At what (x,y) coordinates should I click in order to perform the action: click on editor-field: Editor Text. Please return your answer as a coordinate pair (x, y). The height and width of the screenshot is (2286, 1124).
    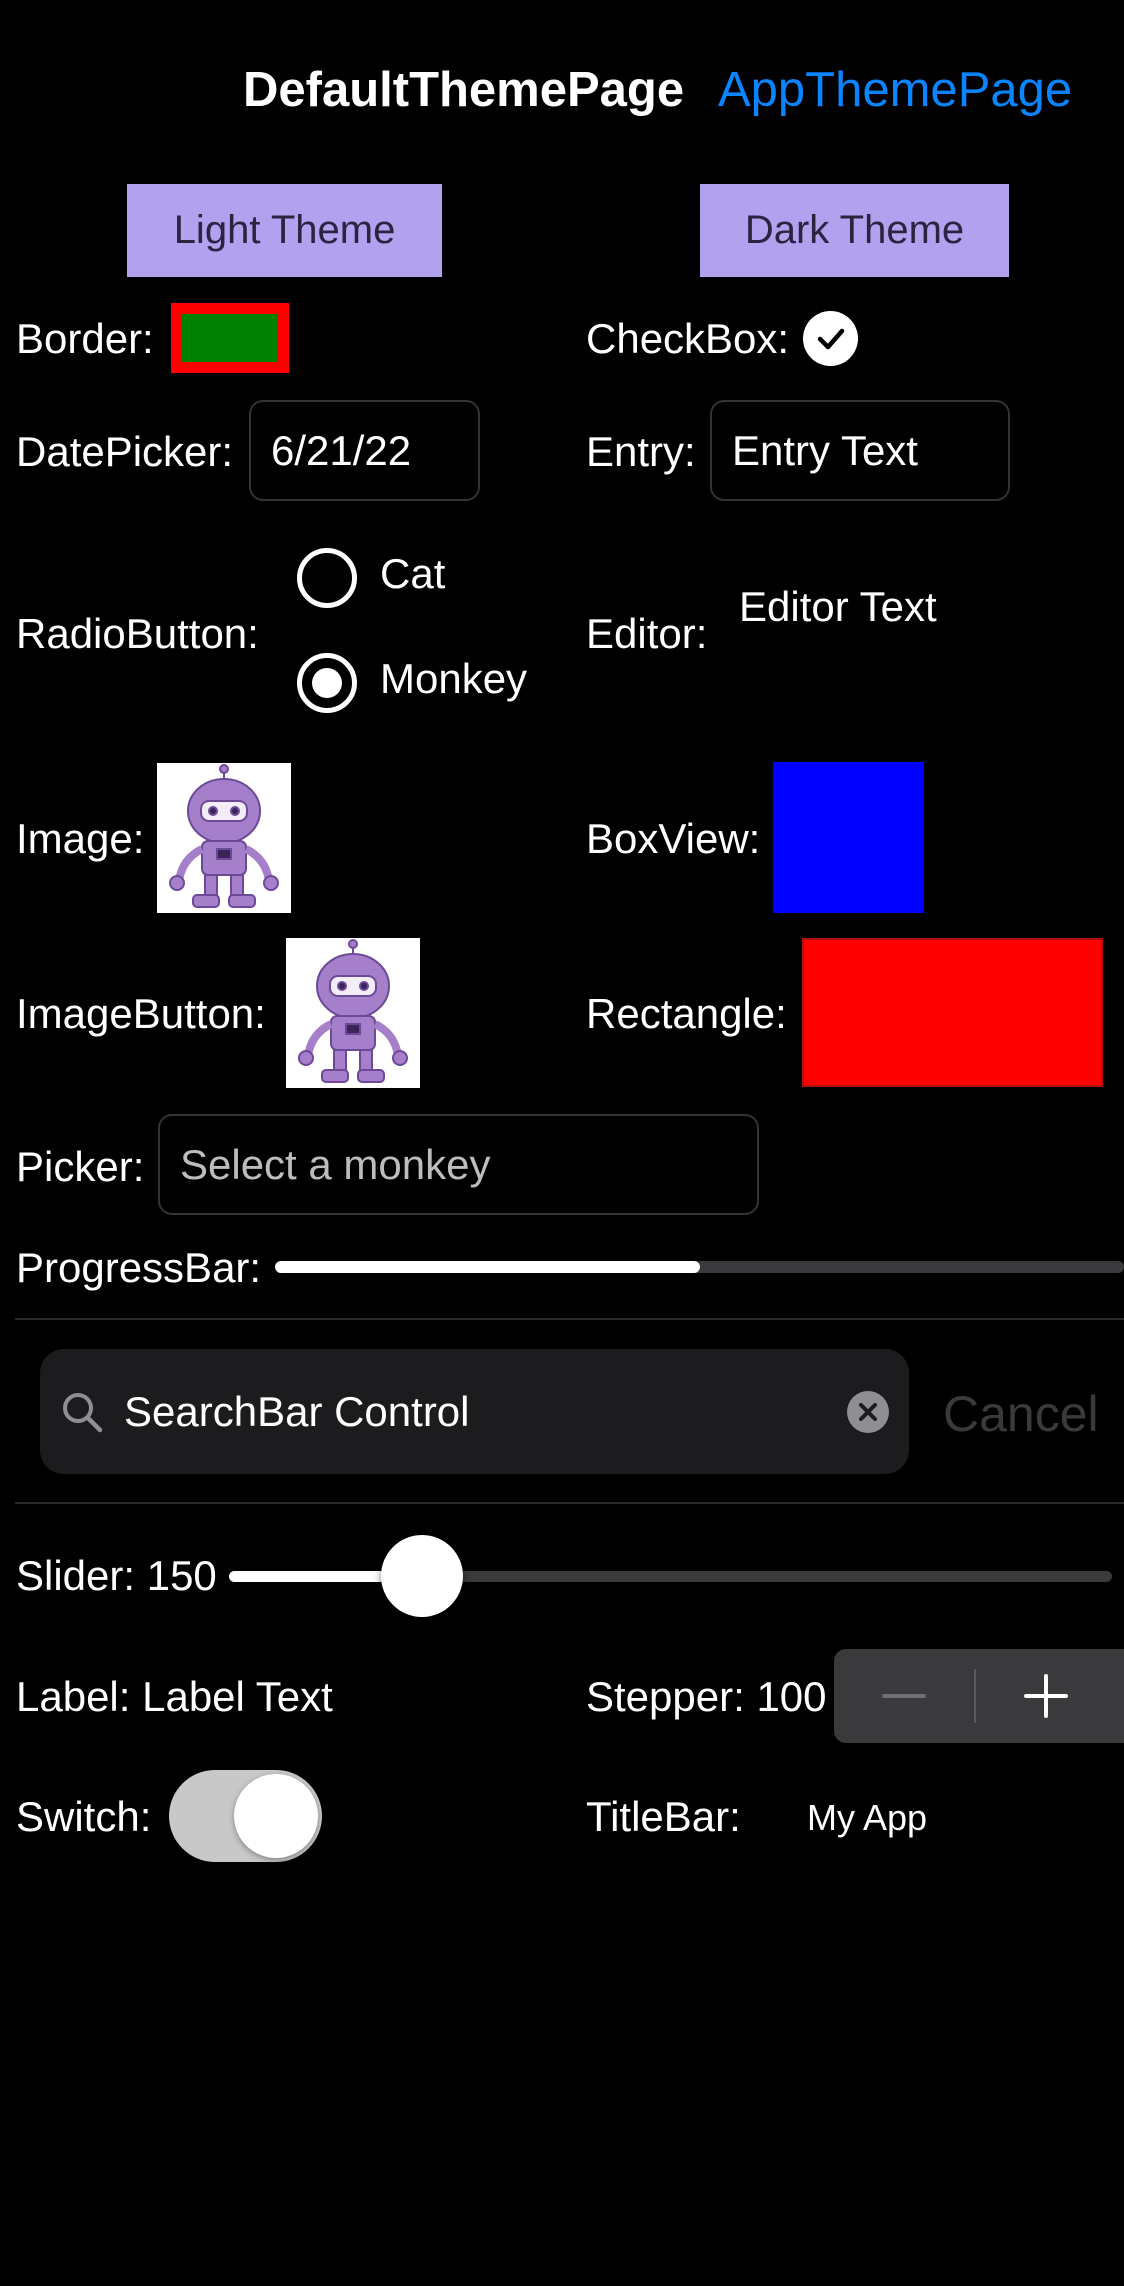
    Looking at the image, I should click on (838, 607).